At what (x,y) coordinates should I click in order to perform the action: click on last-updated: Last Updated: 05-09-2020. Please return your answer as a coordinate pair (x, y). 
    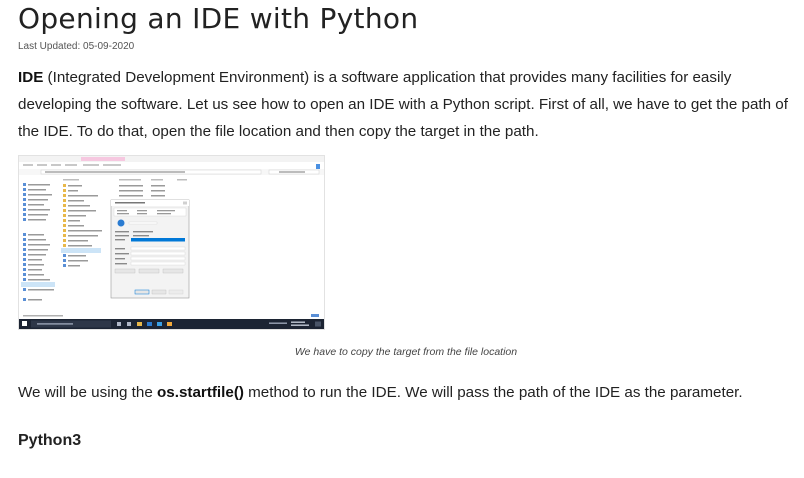
    Looking at the image, I should click on (76, 46).